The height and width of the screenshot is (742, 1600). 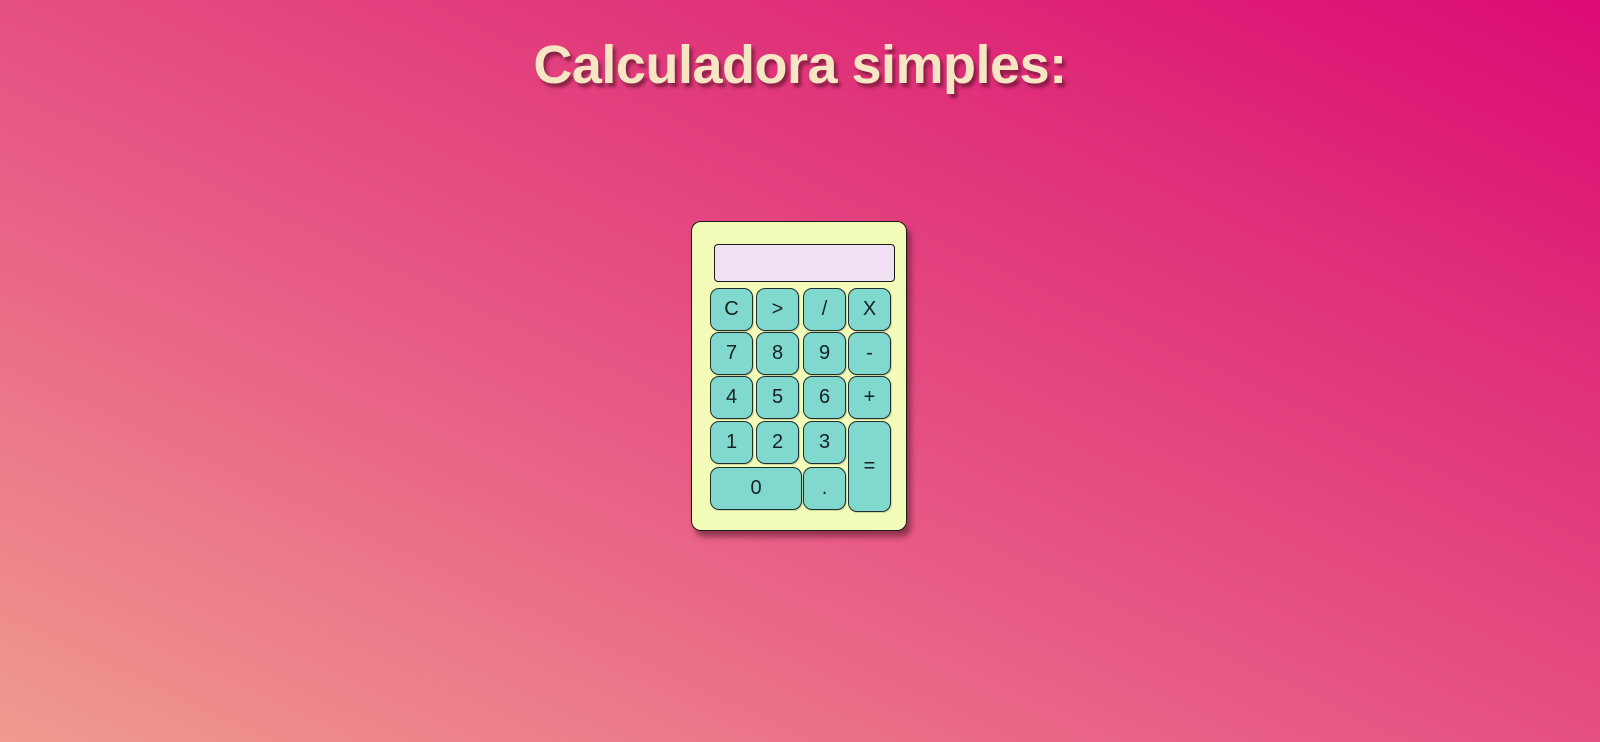 I want to click on digit-1-button: 1, so click(x=731, y=442).